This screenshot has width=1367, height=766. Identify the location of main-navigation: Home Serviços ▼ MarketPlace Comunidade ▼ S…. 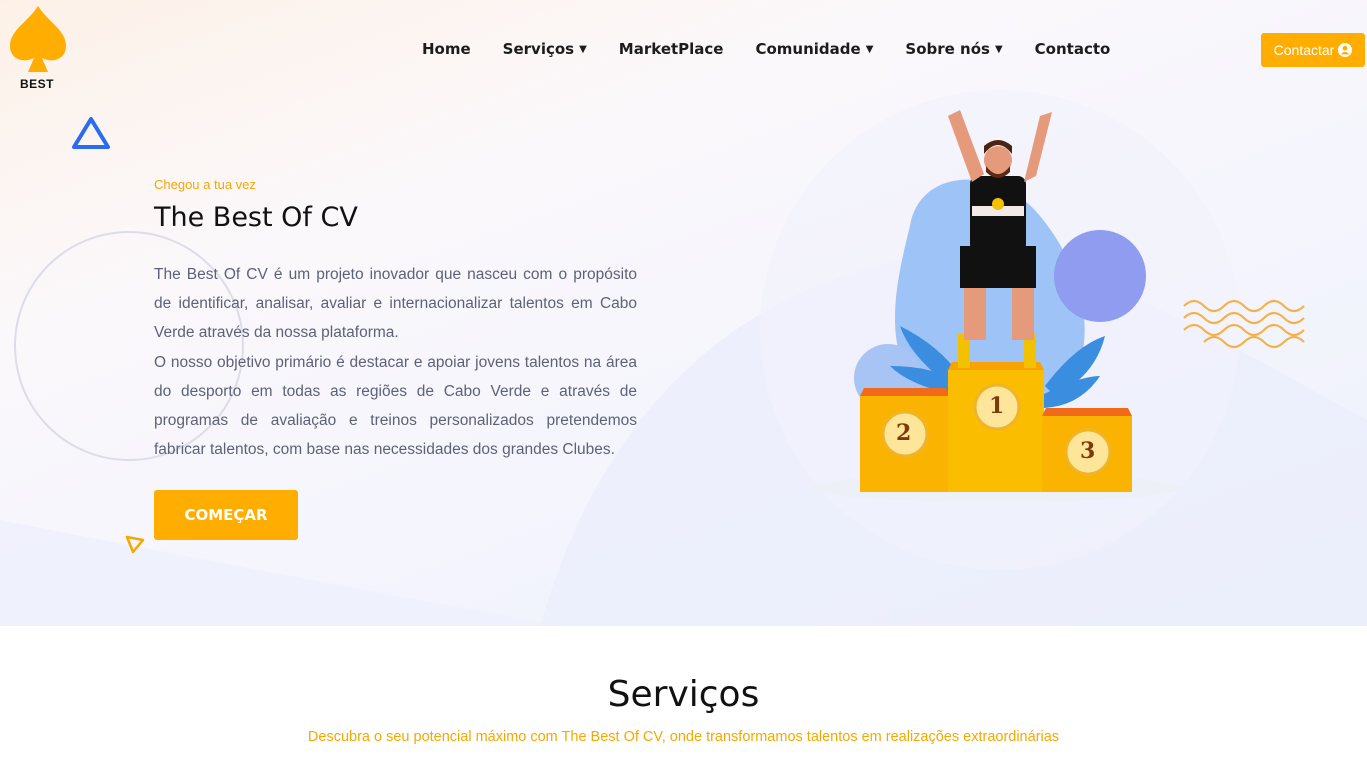
(782, 49).